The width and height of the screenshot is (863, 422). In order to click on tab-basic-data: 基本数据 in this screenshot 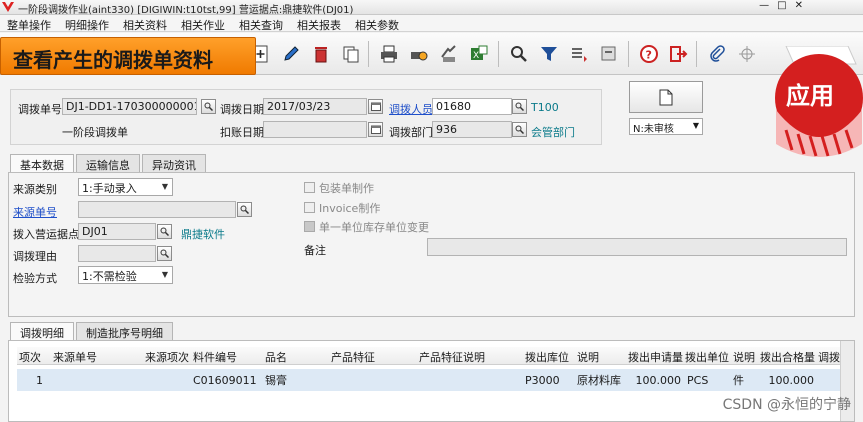, I will do `click(42, 163)`.